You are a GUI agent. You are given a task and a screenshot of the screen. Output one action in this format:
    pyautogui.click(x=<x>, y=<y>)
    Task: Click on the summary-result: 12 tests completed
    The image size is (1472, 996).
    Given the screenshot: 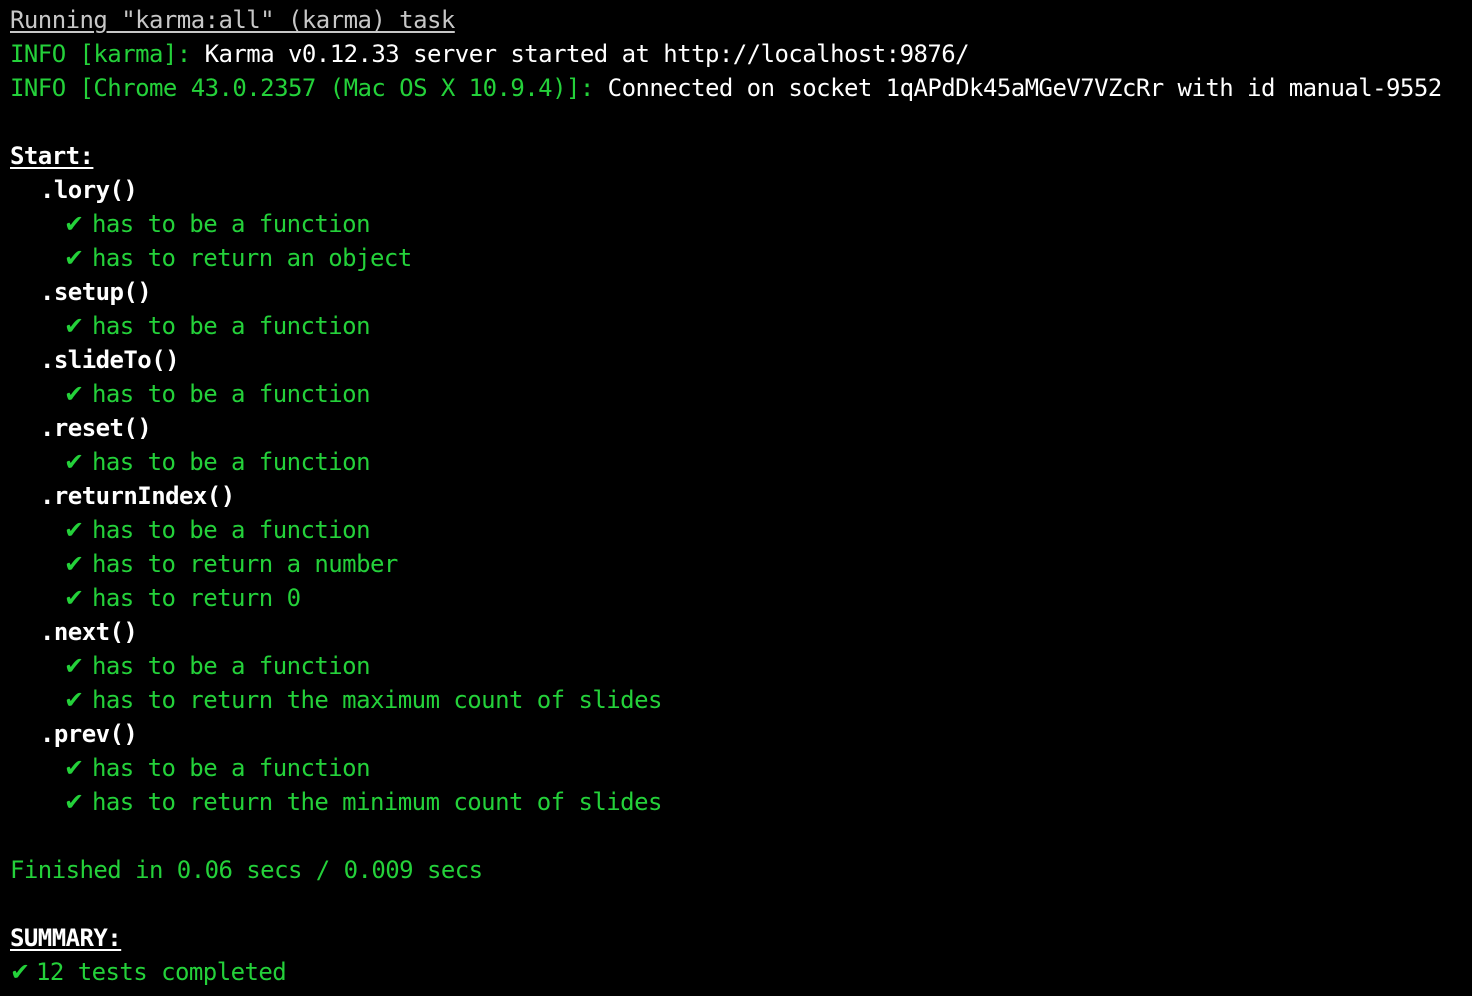 What is the action you would take?
    pyautogui.click(x=161, y=972)
    